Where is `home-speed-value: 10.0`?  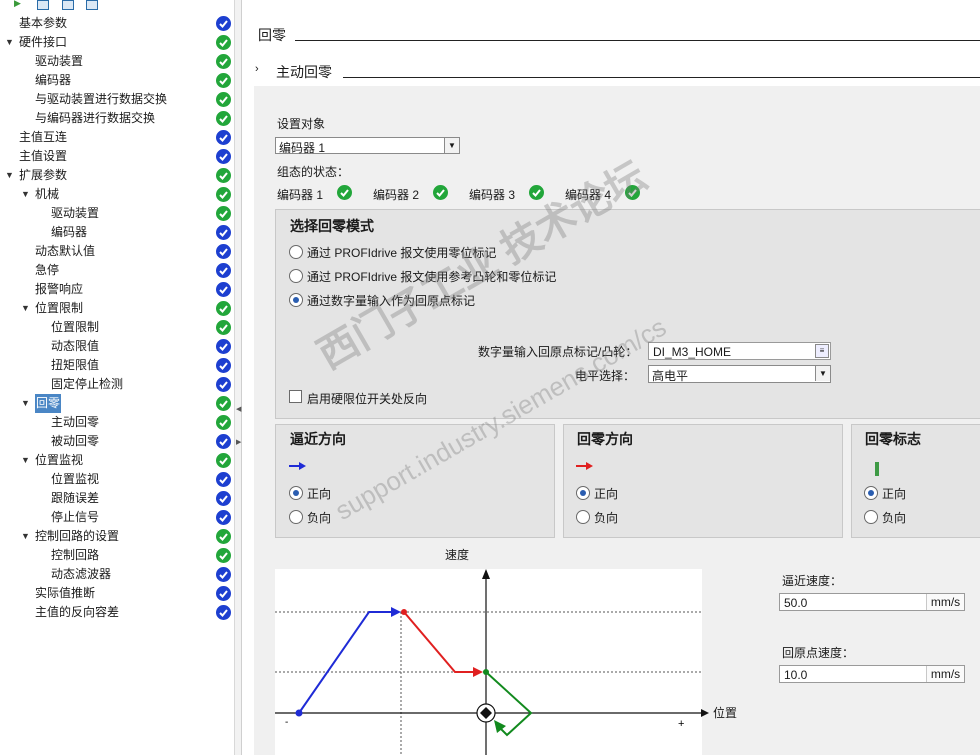 home-speed-value: 10.0 is located at coordinates (796, 675).